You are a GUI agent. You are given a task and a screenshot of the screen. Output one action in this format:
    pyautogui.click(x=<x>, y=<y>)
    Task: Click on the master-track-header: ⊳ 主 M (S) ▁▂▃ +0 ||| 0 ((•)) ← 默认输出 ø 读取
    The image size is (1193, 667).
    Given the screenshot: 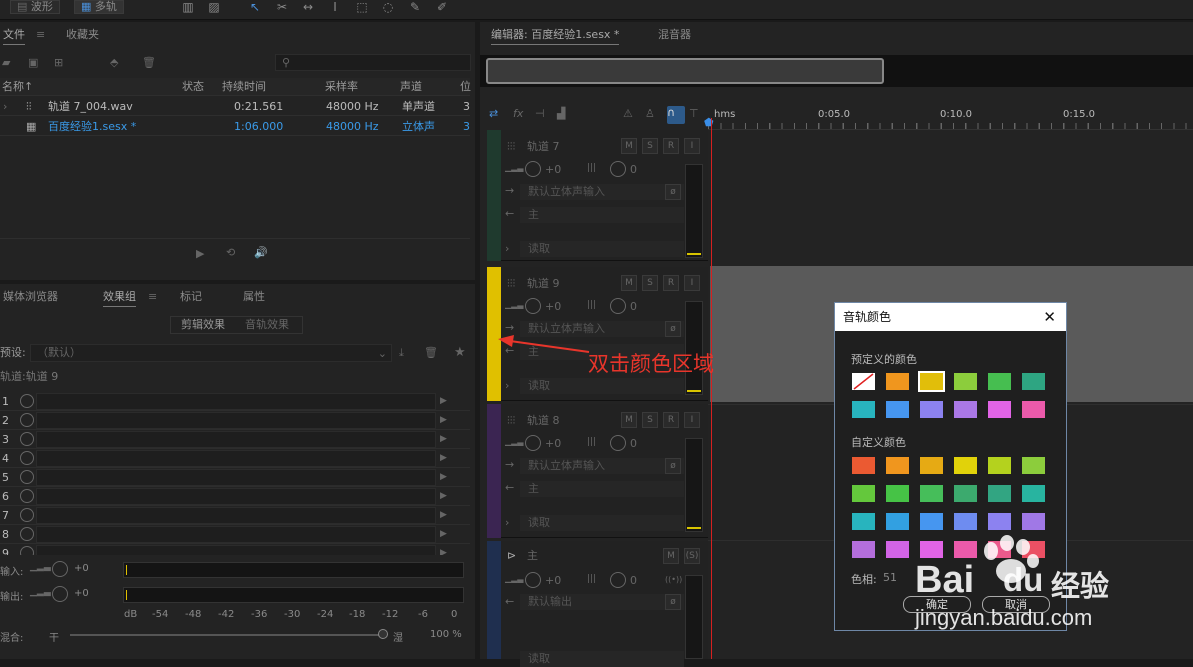 What is the action you would take?
    pyautogui.click(x=597, y=604)
    